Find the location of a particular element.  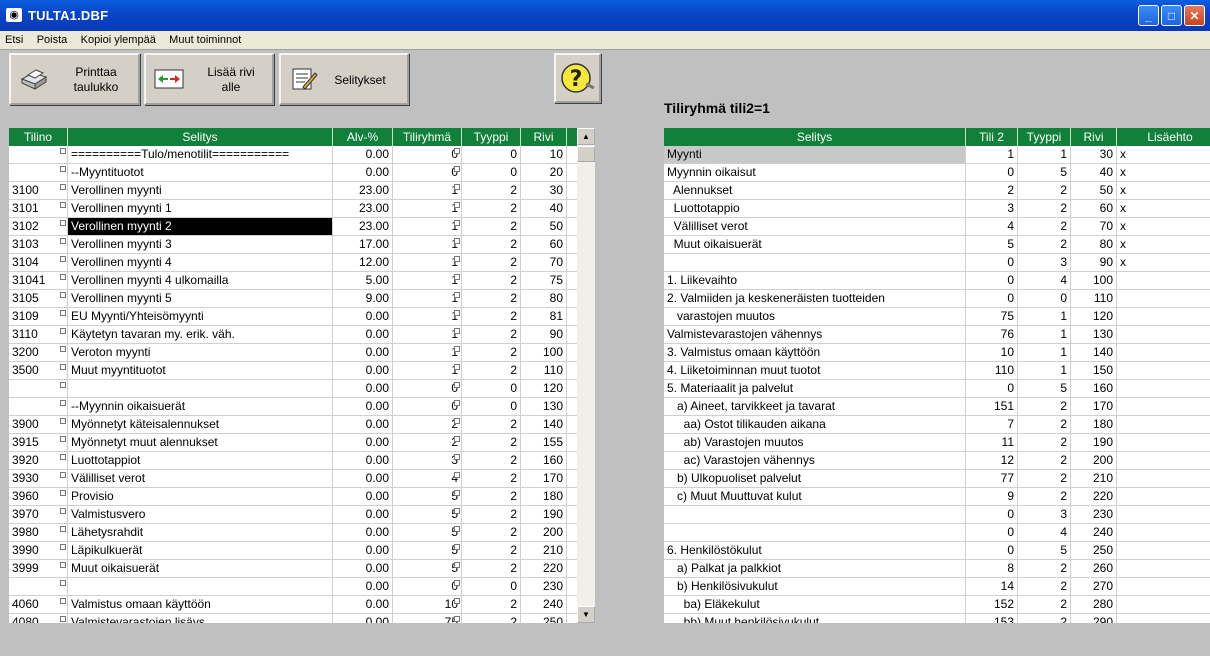

accounts-cell-alv: 17.00 is located at coordinates (363, 244).